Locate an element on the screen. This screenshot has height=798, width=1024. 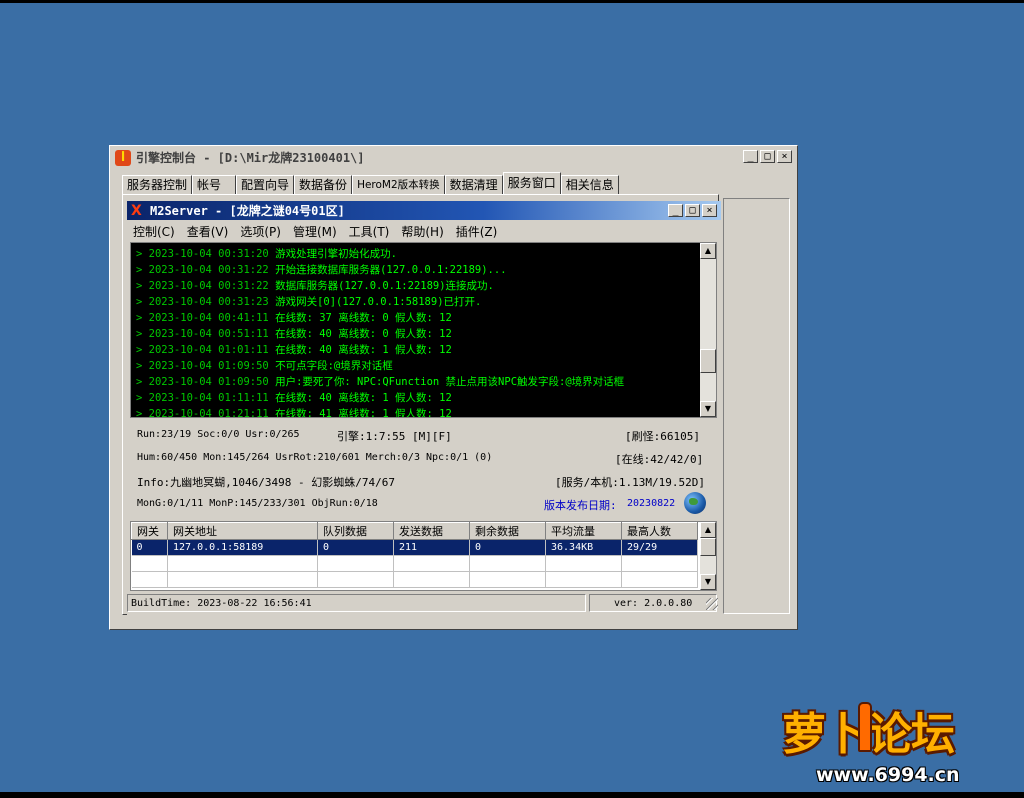
log-message: 数据库服务器(127.0.0.1:22189)连接成功. is located at coordinates (384, 286).